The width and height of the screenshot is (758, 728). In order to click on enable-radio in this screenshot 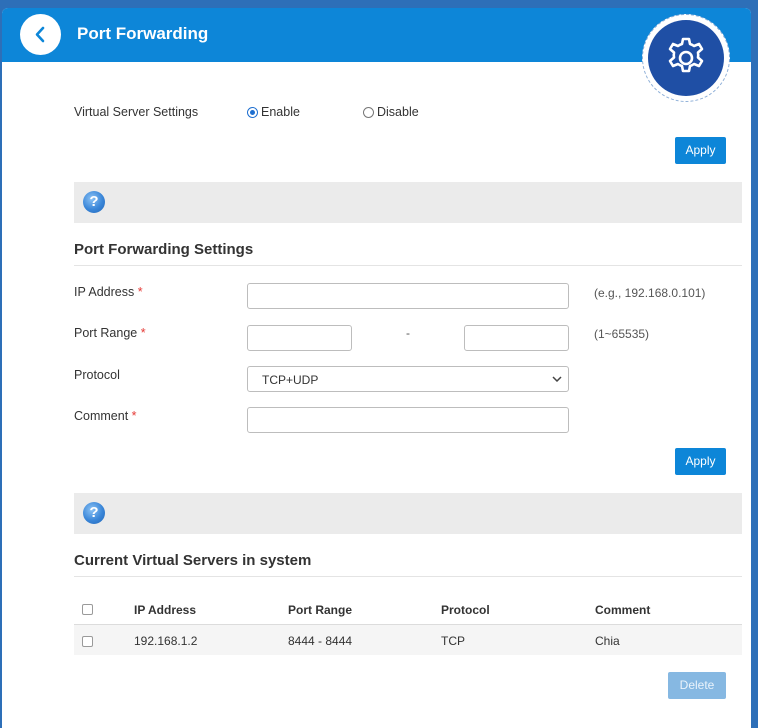, I will do `click(252, 112)`.